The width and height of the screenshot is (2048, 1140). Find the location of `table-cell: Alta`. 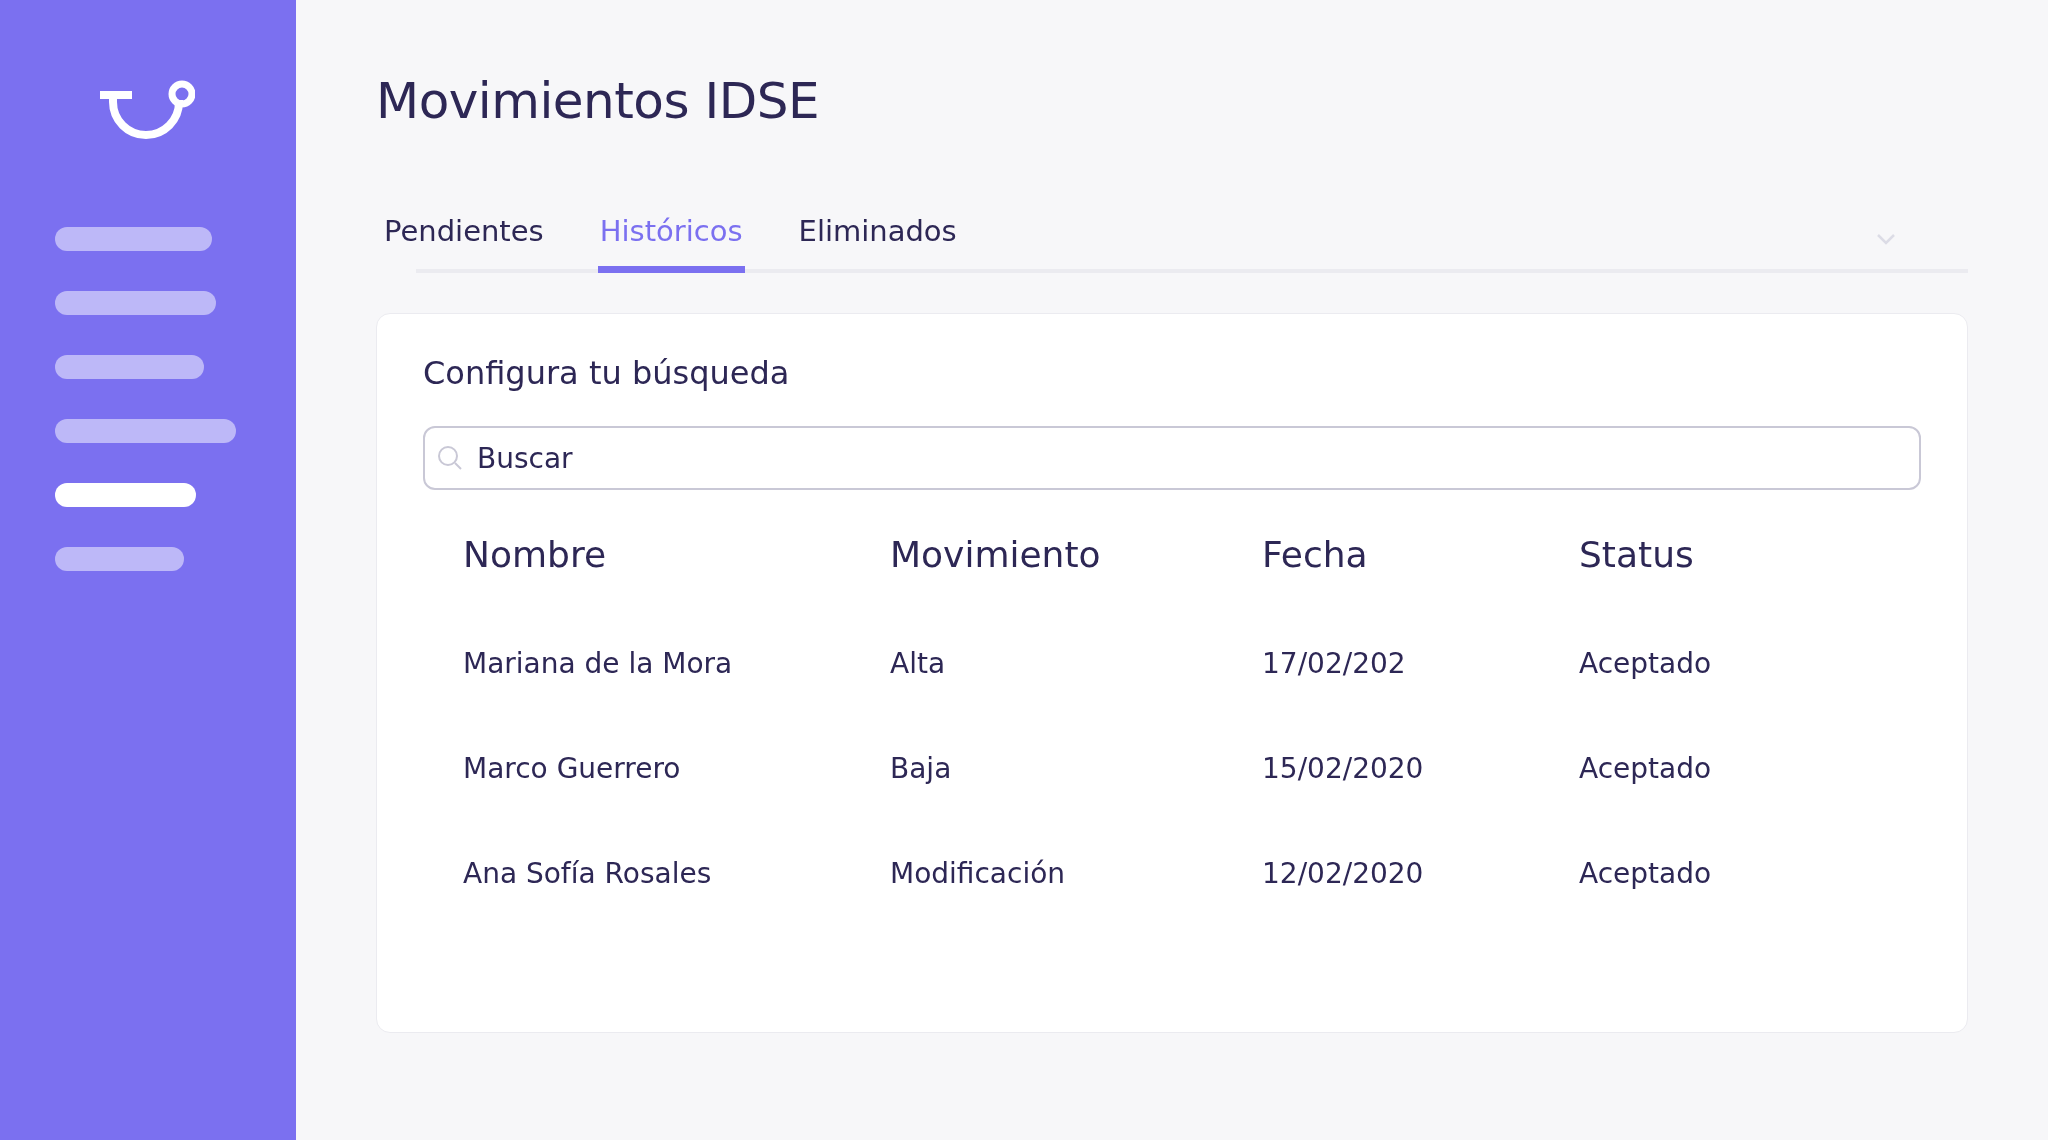

table-cell: Alta is located at coordinates (918, 663).